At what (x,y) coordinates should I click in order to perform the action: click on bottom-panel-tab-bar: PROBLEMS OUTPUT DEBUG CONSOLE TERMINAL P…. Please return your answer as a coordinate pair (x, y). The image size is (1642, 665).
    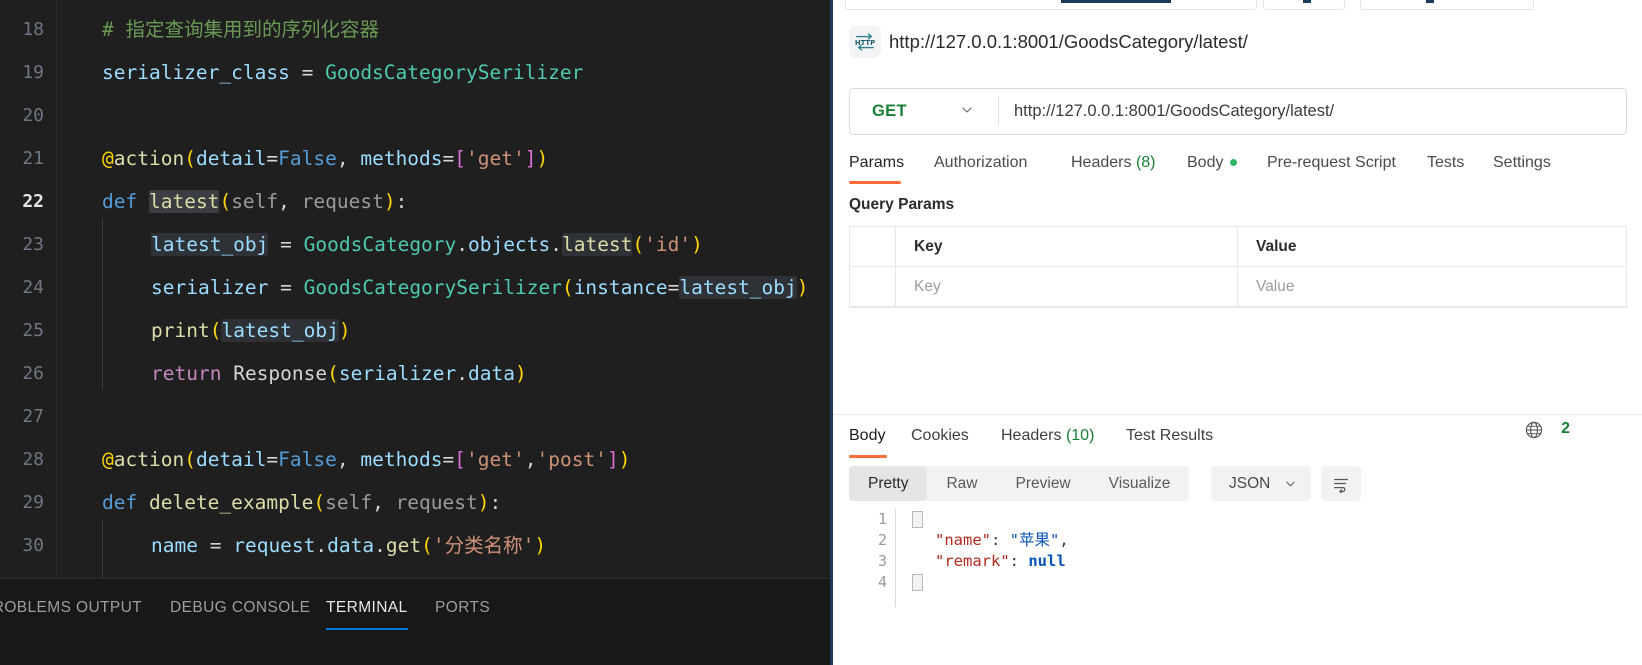
    Looking at the image, I should click on (415, 621).